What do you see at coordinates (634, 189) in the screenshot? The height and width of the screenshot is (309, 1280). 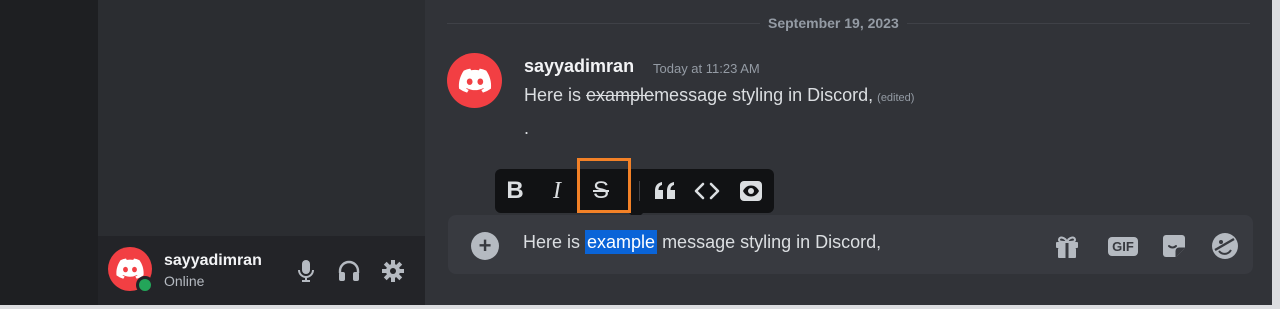 I see `format-toolbar: B I S` at bounding box center [634, 189].